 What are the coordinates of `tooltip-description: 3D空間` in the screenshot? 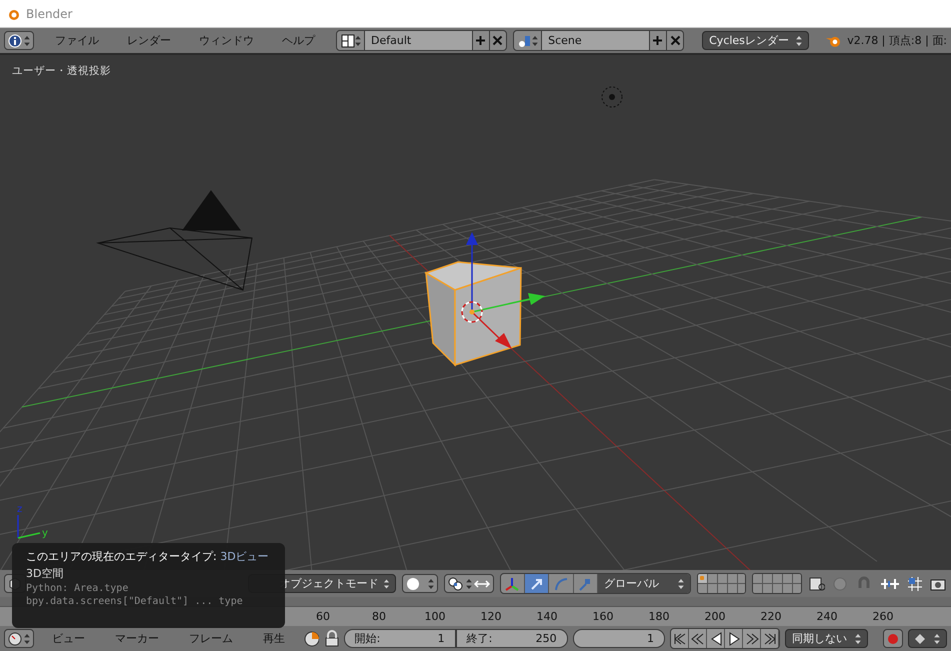 It's located at (45, 573).